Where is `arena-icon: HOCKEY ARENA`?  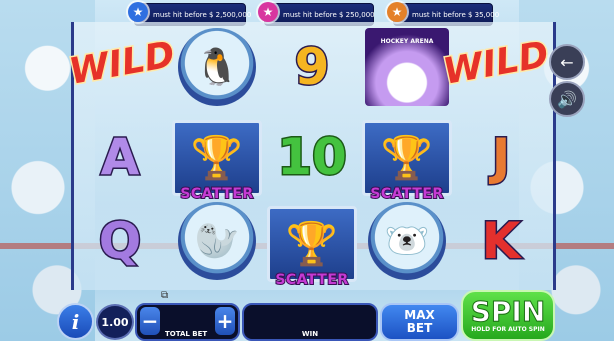 arena-icon: HOCKEY ARENA is located at coordinates (407, 67).